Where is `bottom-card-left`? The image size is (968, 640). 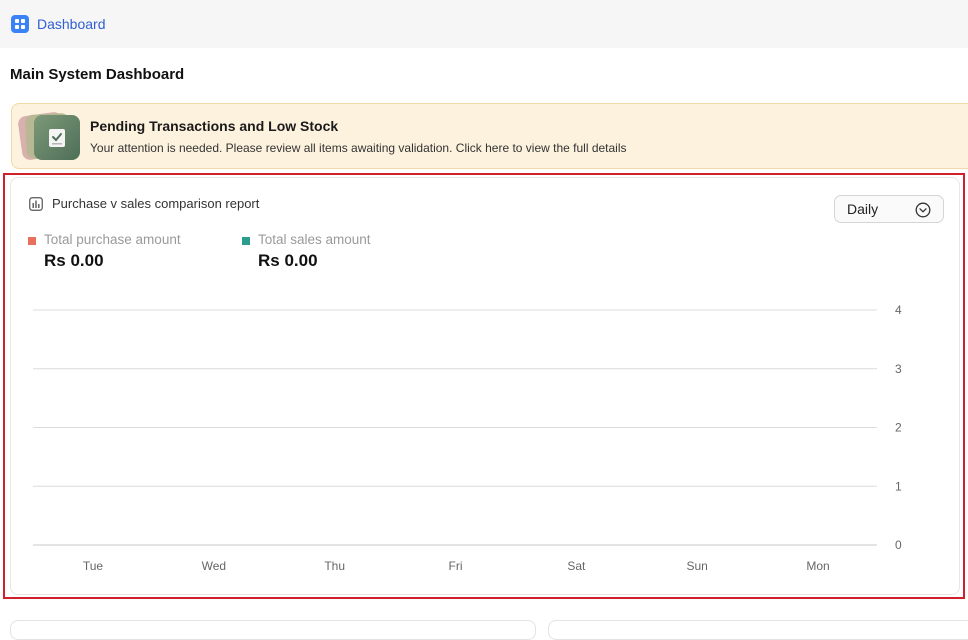
bottom-card-left is located at coordinates (273, 630).